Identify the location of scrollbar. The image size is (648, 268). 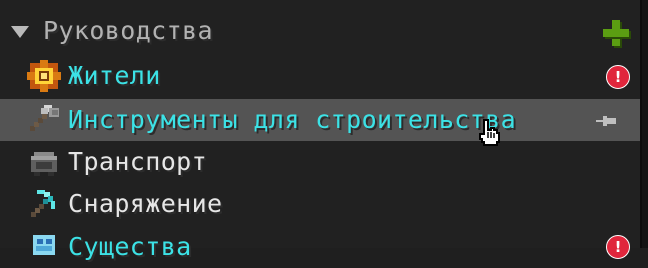
(645, 124).